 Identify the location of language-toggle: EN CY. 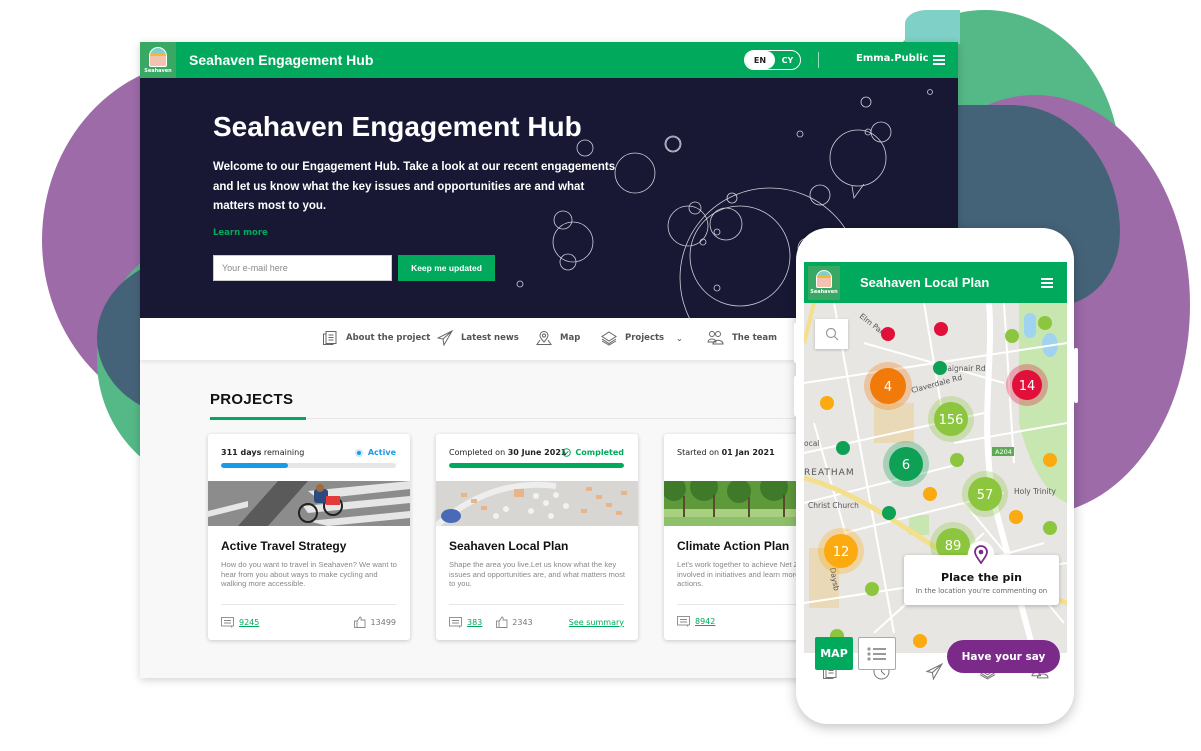
(772, 60).